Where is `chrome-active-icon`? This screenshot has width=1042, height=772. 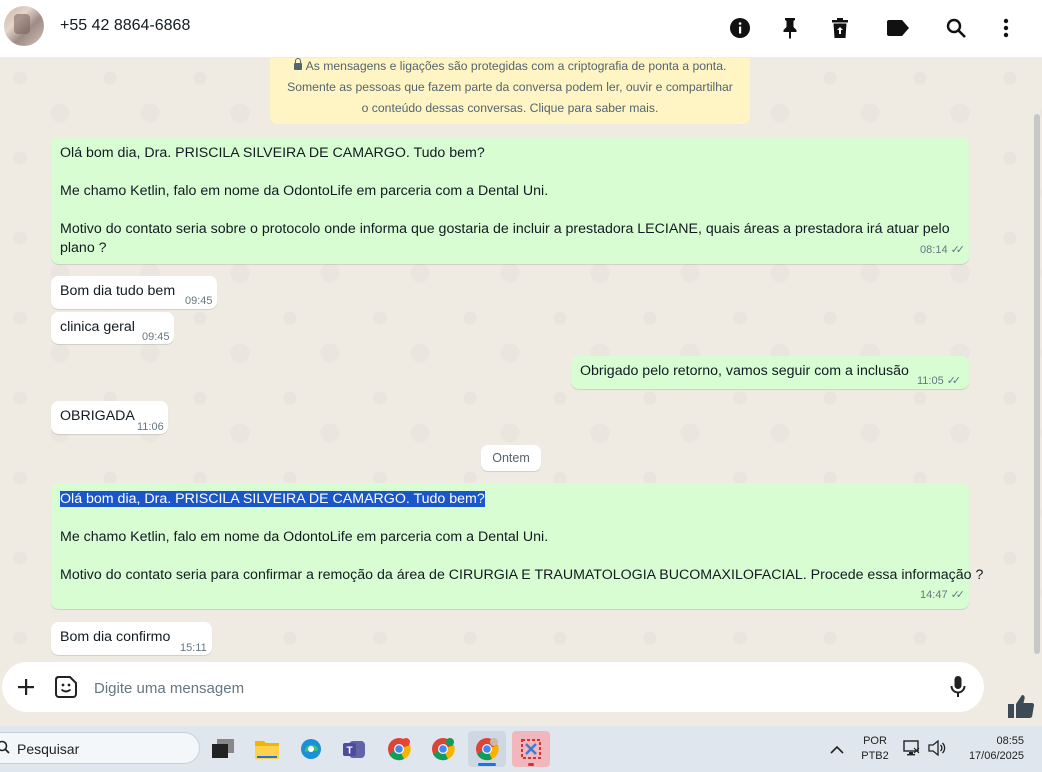 chrome-active-icon is located at coordinates (487, 749).